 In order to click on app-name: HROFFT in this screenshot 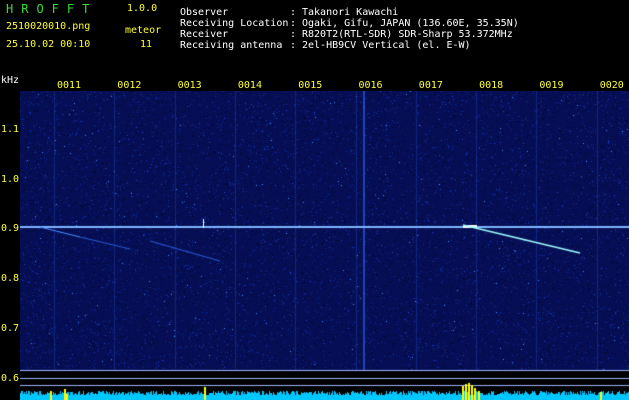, I will do `click(52, 9)`.